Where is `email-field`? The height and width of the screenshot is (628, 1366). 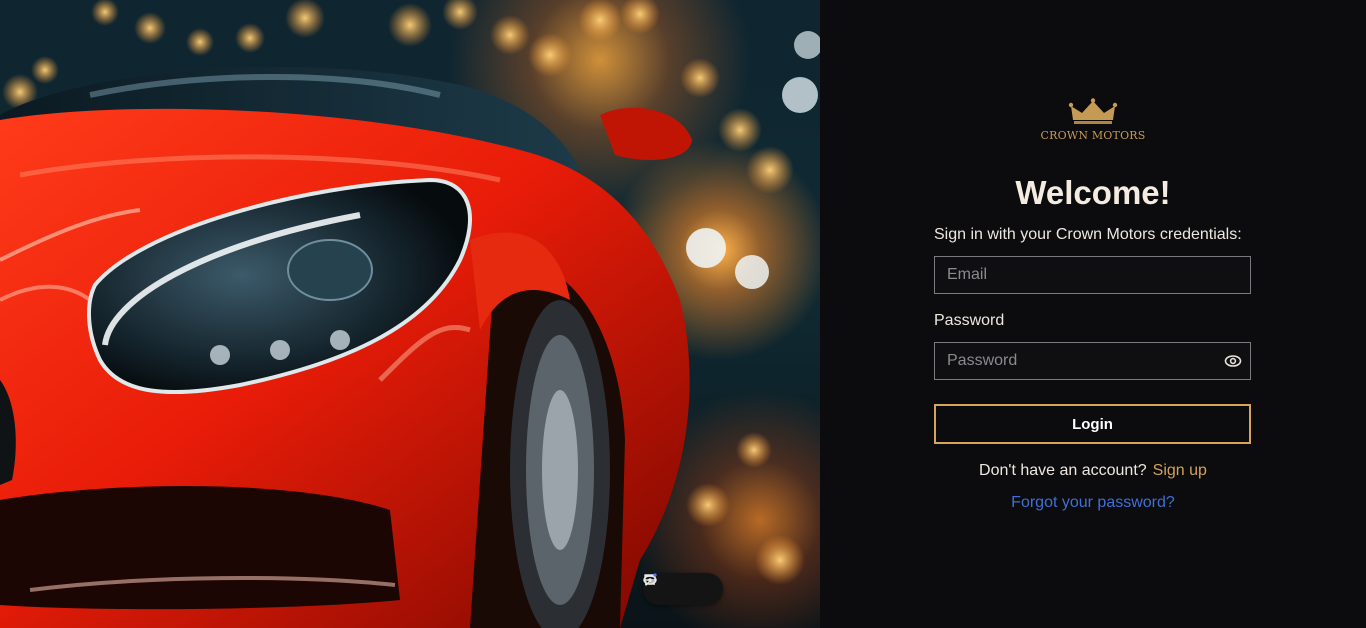
email-field is located at coordinates (1092, 275).